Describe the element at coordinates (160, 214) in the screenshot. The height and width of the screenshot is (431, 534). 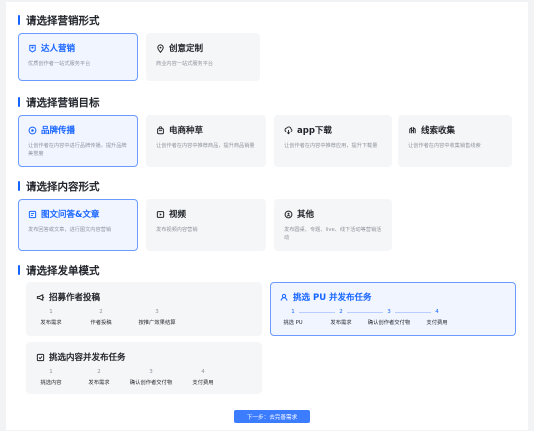
I see `video-play-icon` at that location.